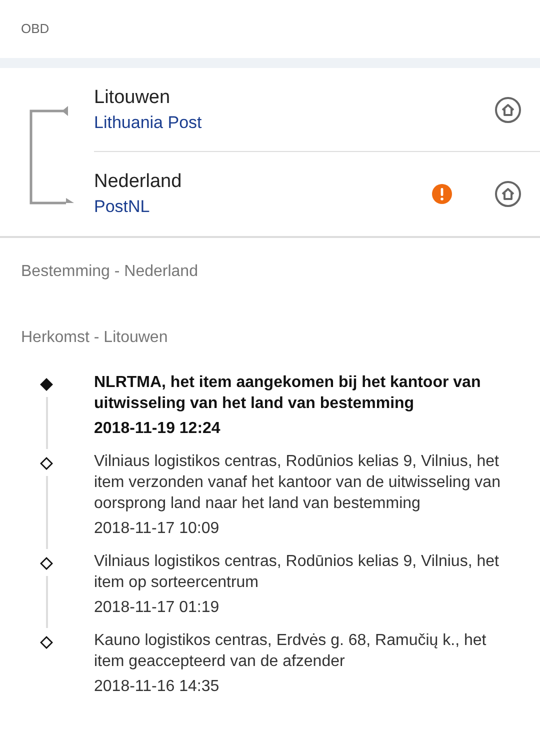  Describe the element at coordinates (157, 687) in the screenshot. I see `event-time: 2018-11-16 14:35` at that location.